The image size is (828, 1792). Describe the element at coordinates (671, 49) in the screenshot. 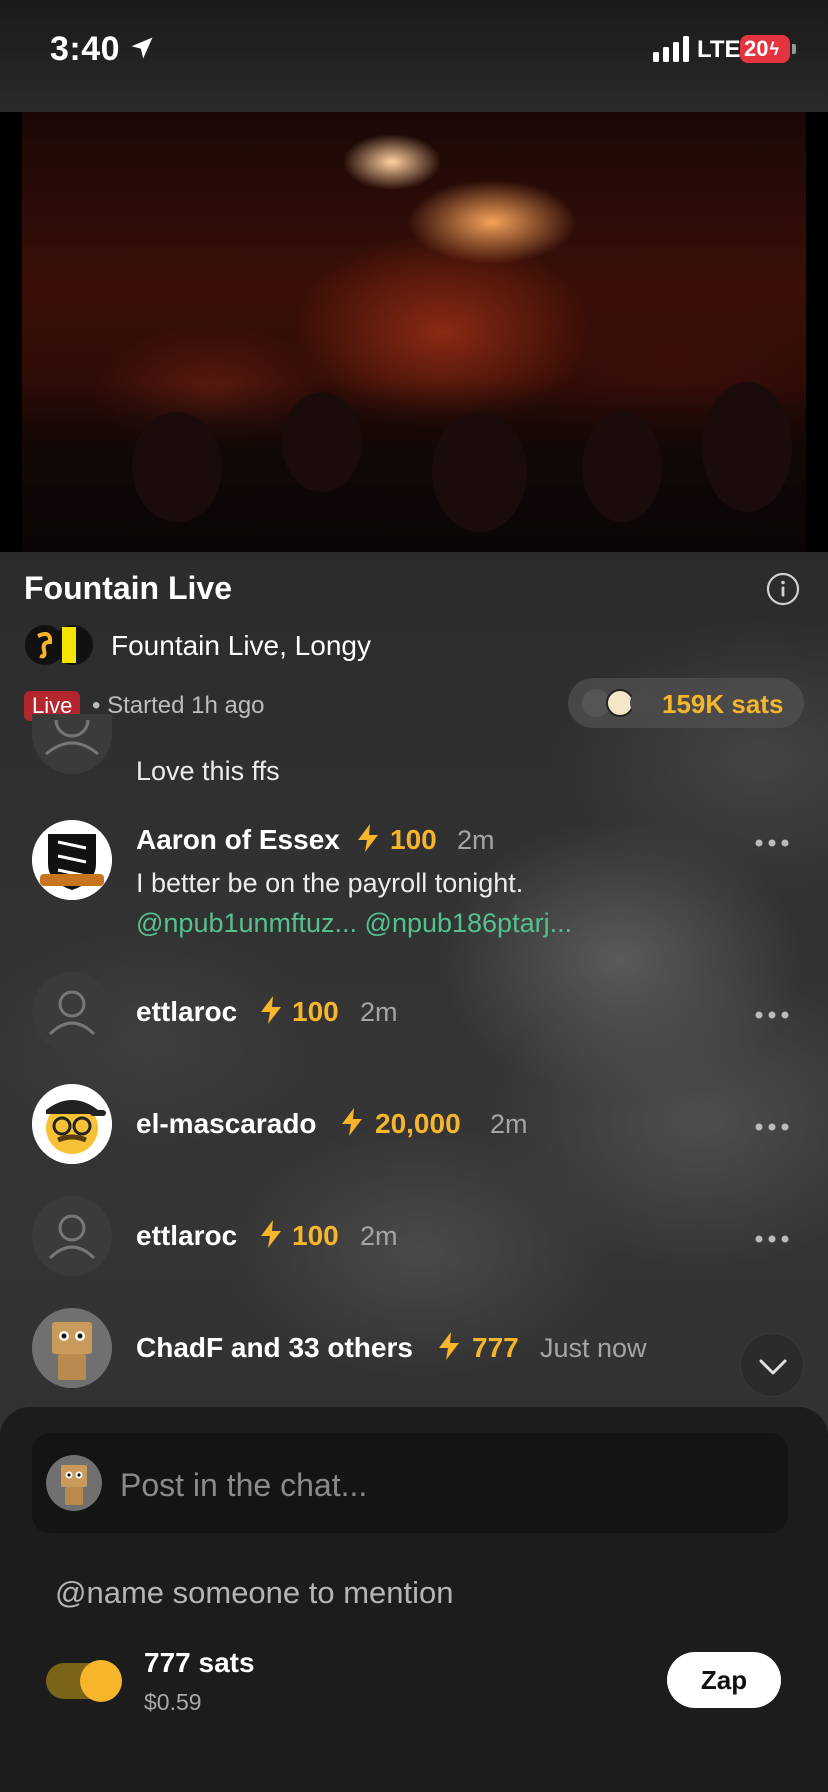

I see `signal-bars-icon` at that location.